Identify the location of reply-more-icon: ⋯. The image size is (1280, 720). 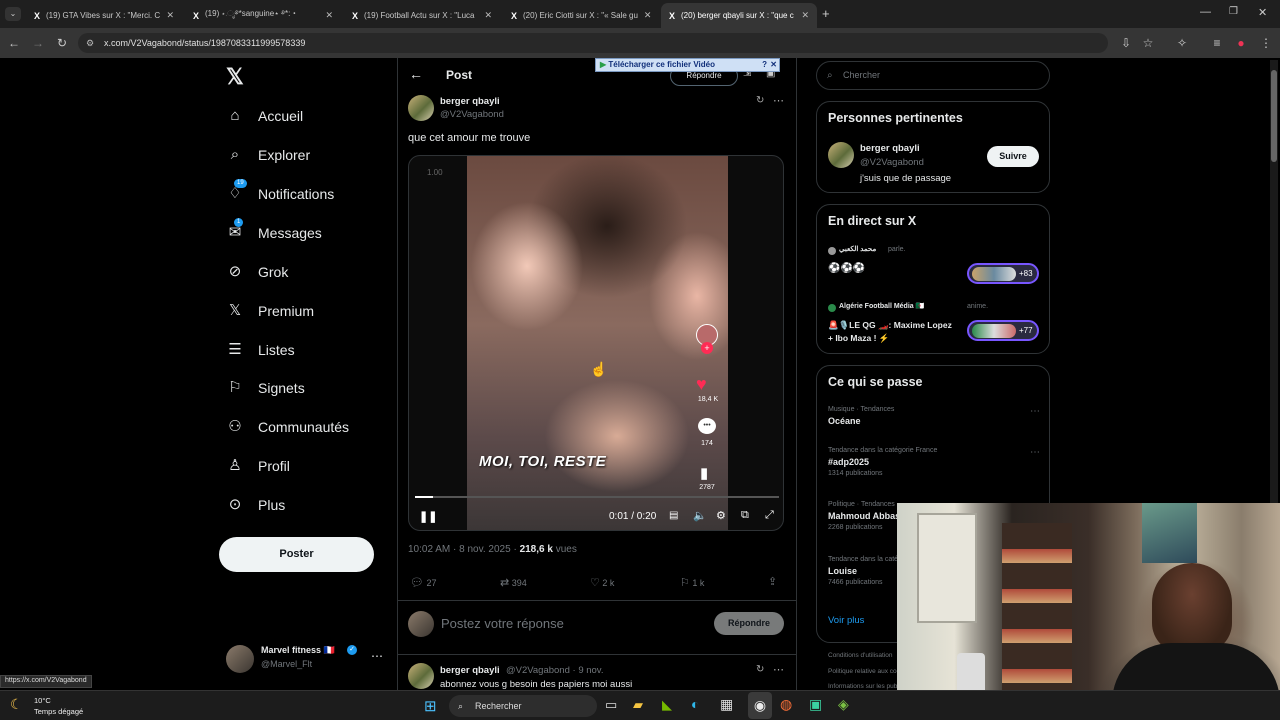
(778, 669).